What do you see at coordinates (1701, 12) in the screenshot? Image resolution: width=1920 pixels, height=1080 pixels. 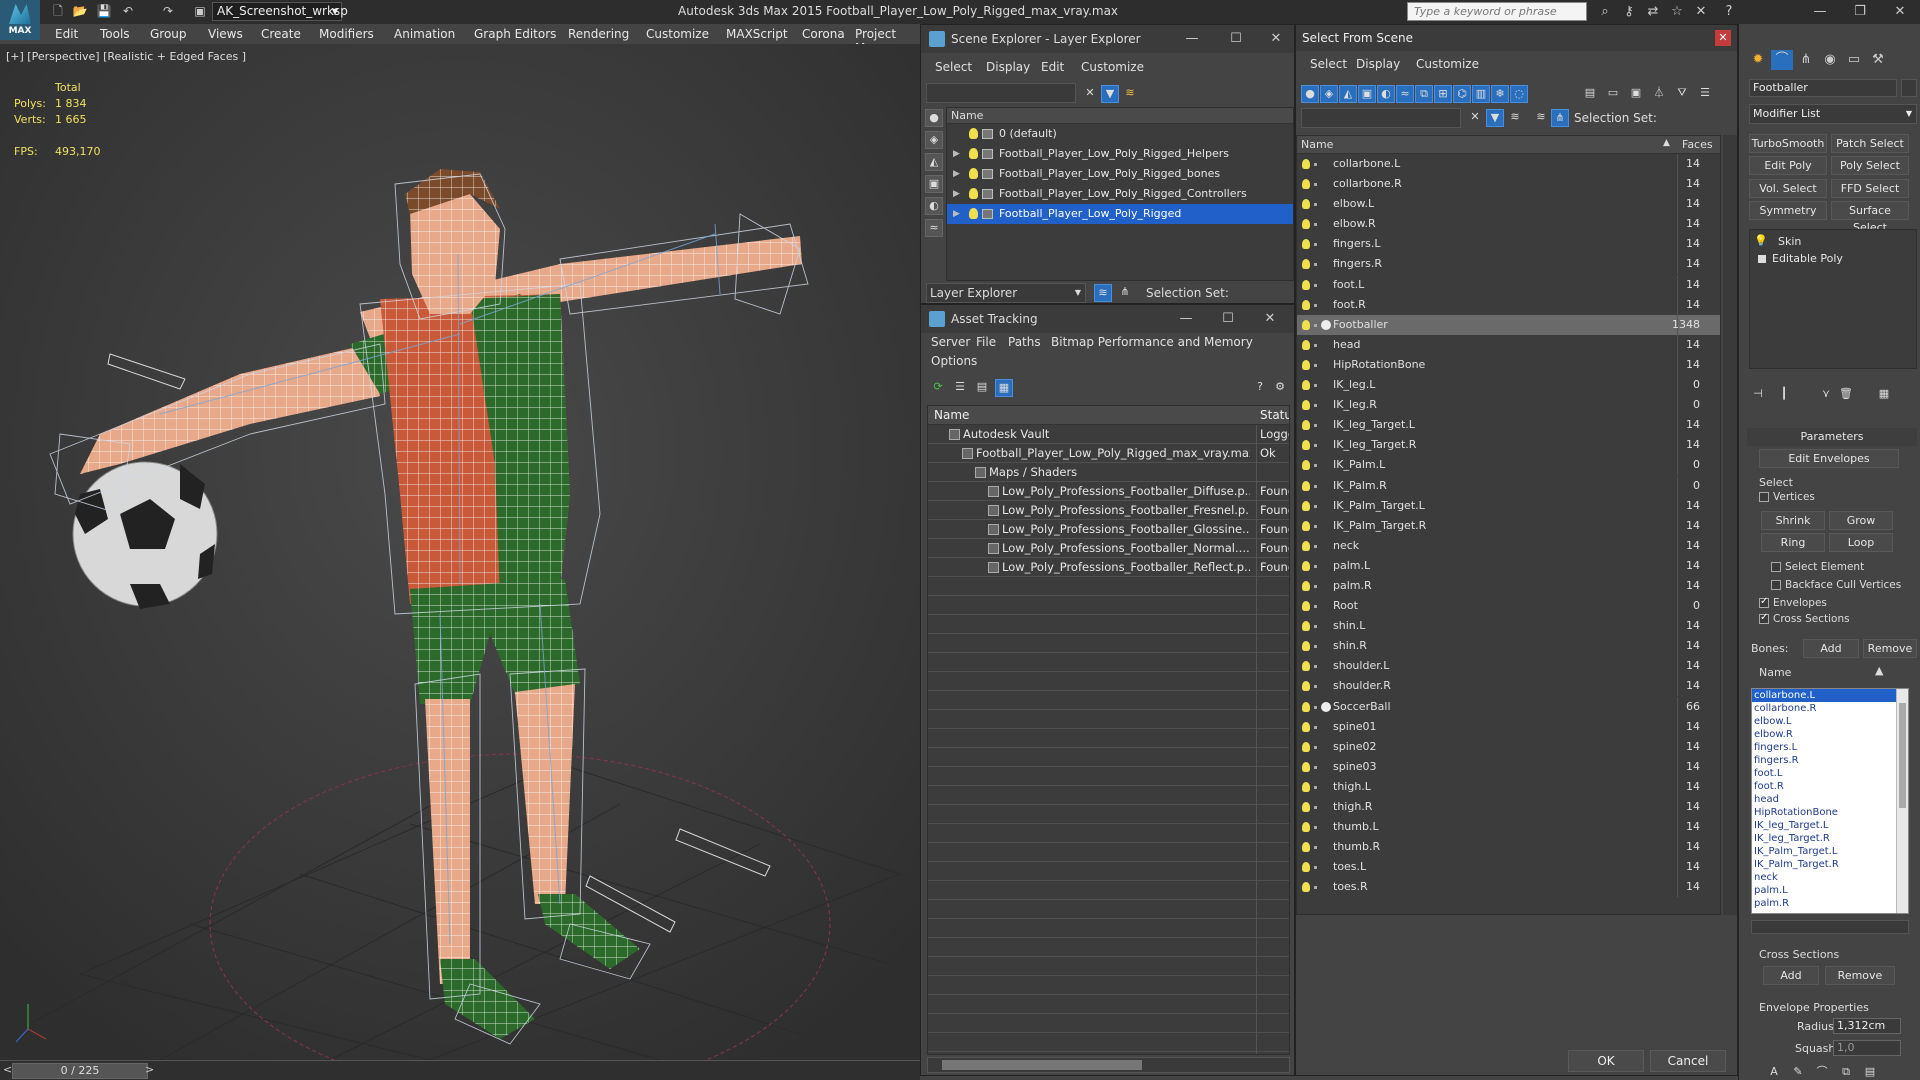 I see `x-icon: ✕` at bounding box center [1701, 12].